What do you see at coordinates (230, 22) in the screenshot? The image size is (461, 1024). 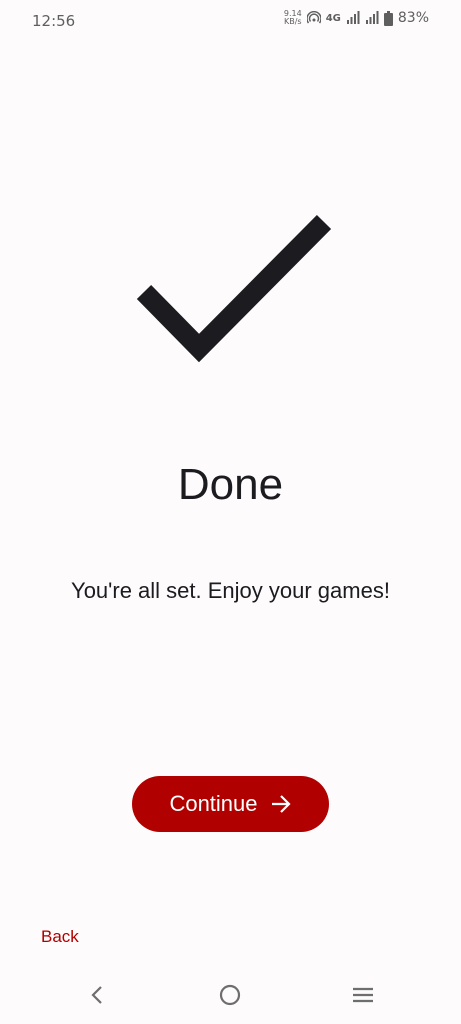 I see `status-bar: 12:56 9.14 KB/s 4G 83%` at bounding box center [230, 22].